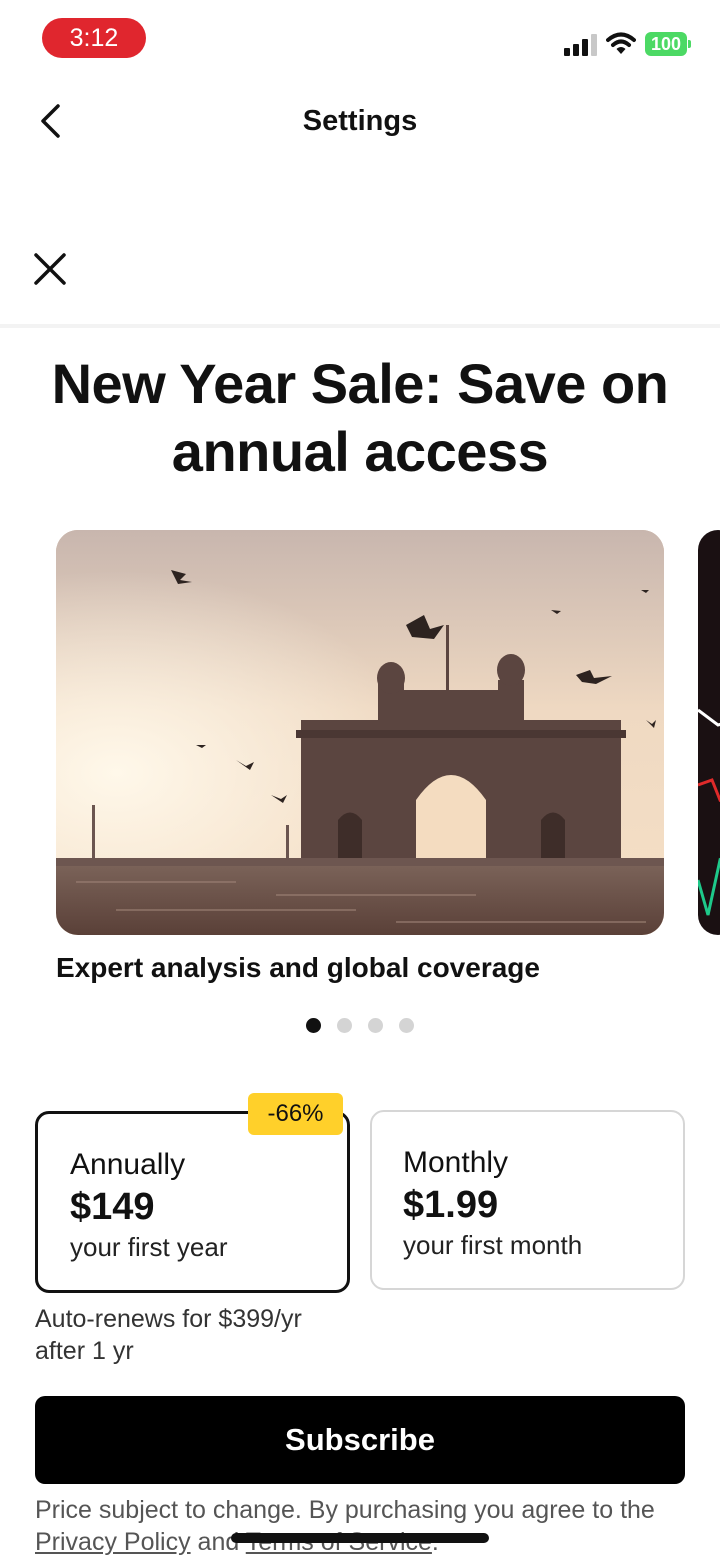  Describe the element at coordinates (456, 1162) in the screenshot. I see `plan-name: Monthly` at that location.